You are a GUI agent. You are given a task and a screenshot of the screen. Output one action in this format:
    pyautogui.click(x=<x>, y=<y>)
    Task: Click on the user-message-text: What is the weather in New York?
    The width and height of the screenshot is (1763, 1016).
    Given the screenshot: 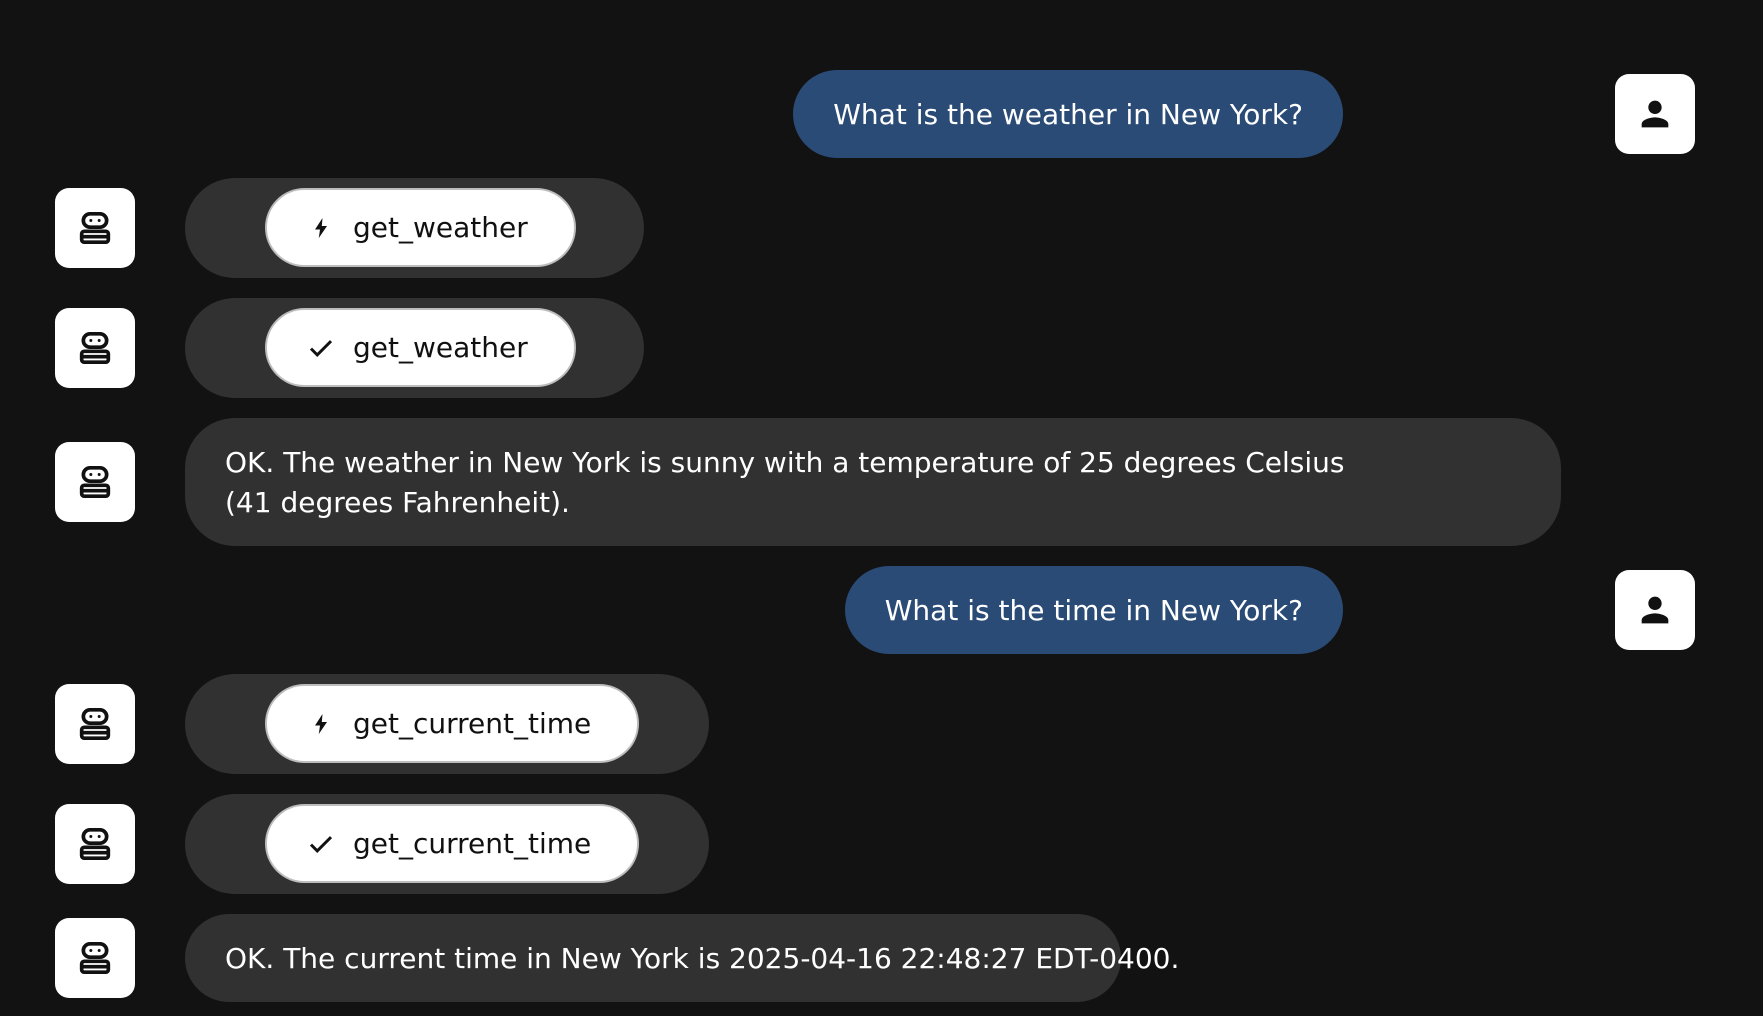 What is the action you would take?
    pyautogui.click(x=1068, y=114)
    